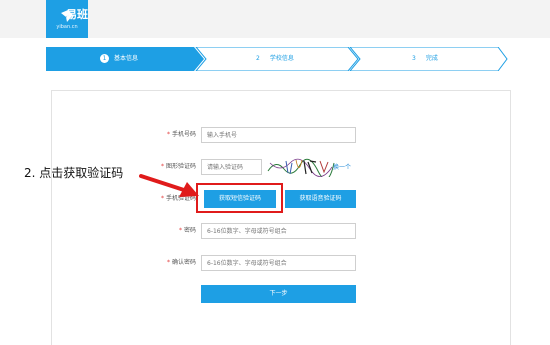 The image size is (550, 345). I want to click on step-3: 3 完成, so click(425, 59).